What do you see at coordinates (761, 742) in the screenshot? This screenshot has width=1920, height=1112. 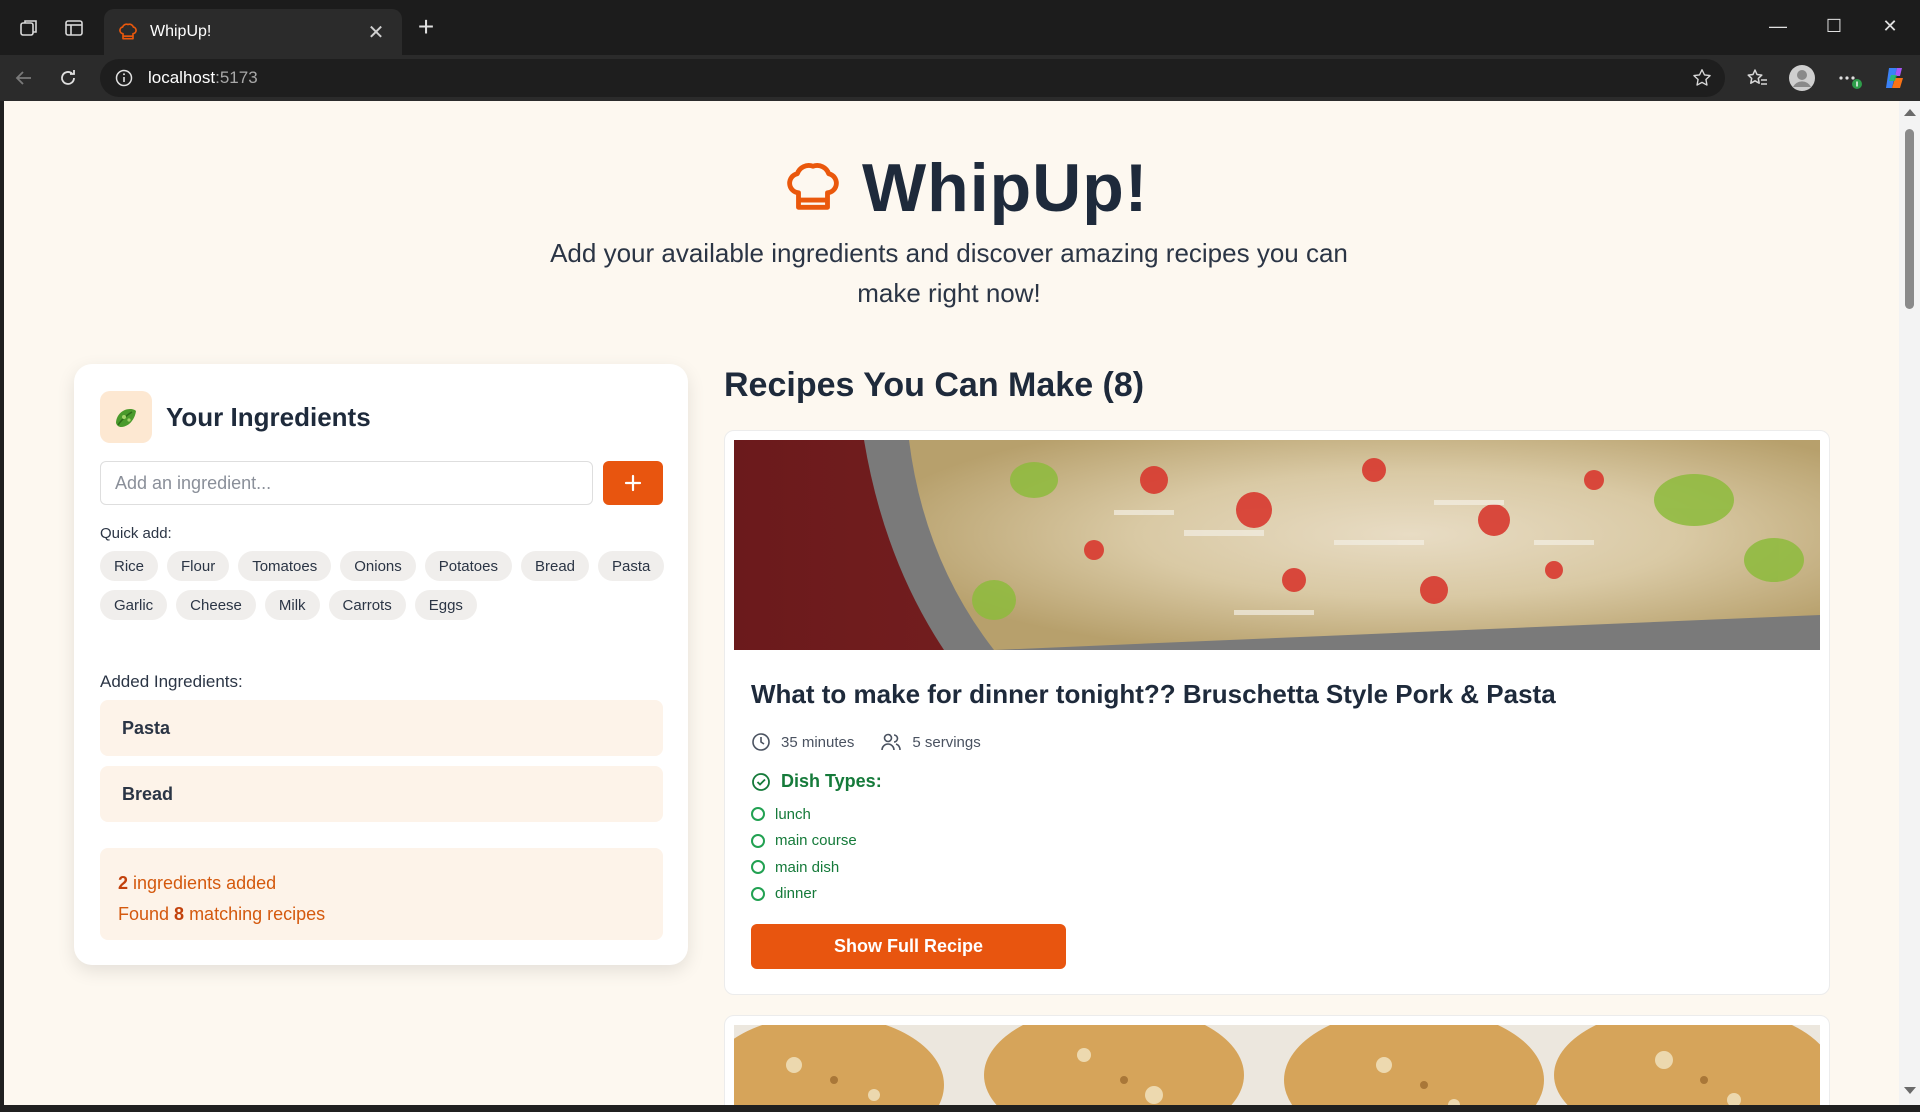 I see `clock-icon` at bounding box center [761, 742].